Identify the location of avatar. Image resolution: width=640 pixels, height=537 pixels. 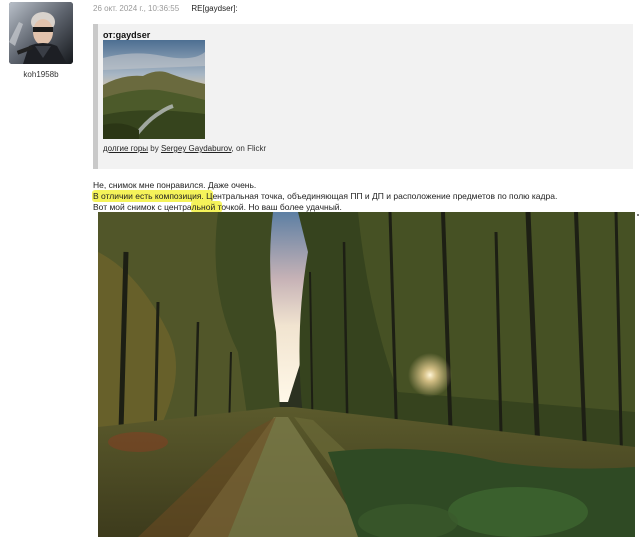
(41, 33).